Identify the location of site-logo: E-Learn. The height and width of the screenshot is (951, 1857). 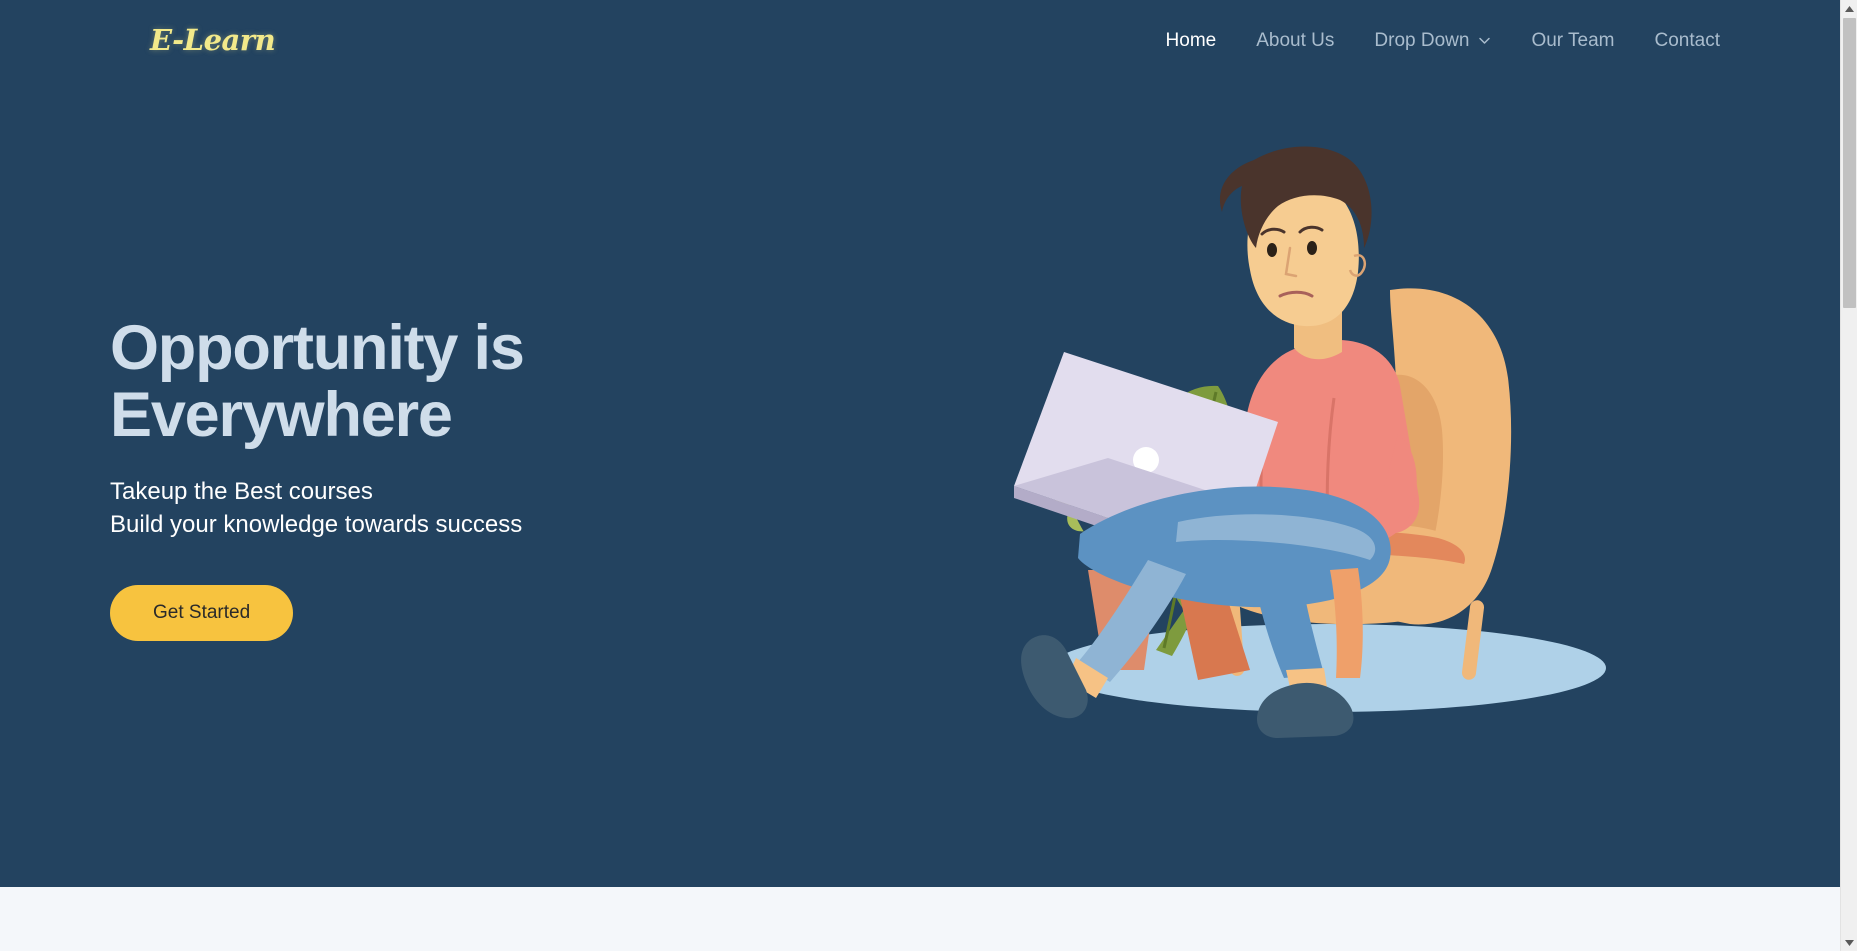
(213, 40).